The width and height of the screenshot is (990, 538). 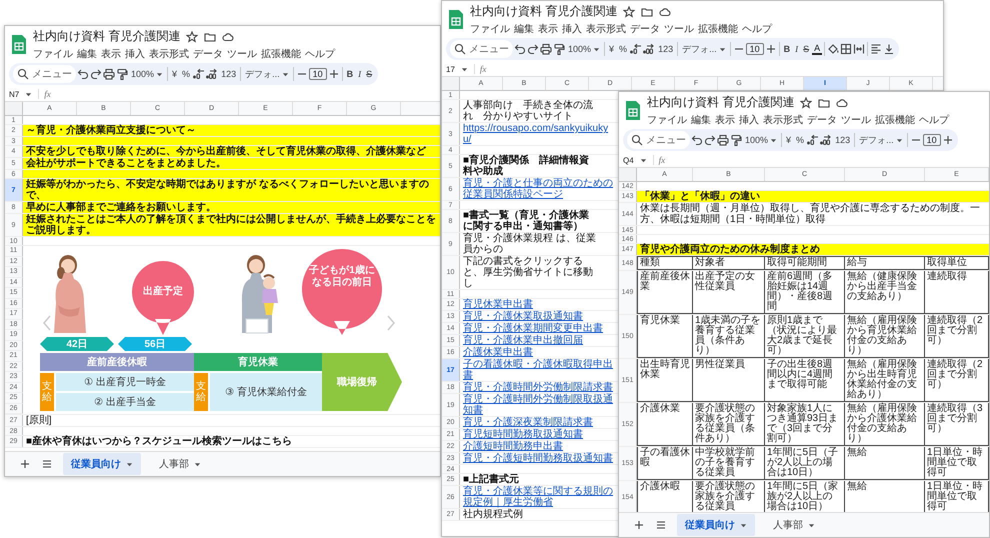 I want to click on cell-reference: Q4, so click(x=628, y=160).